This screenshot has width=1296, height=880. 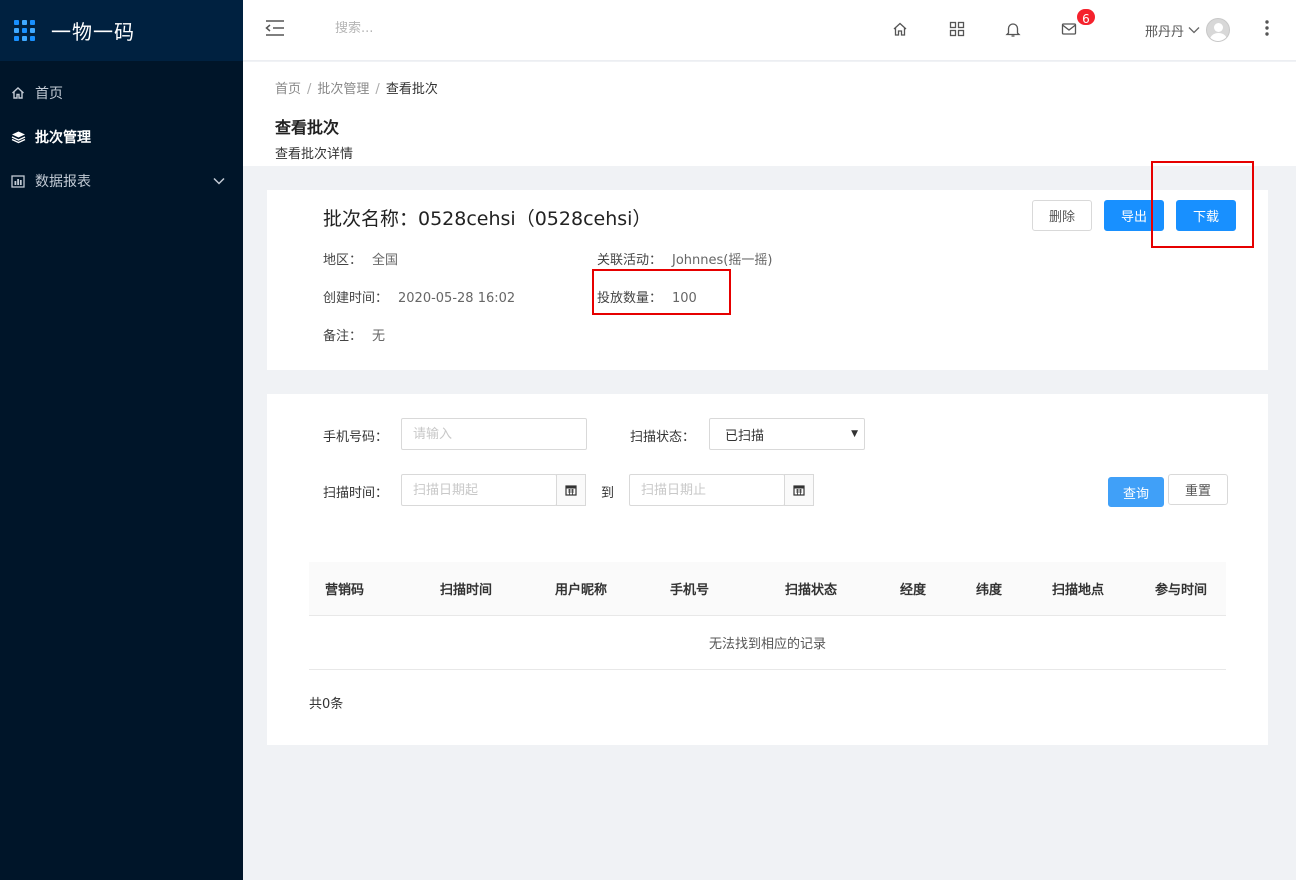 I want to click on empty-text: 无法找到相应的记录, so click(x=767, y=644).